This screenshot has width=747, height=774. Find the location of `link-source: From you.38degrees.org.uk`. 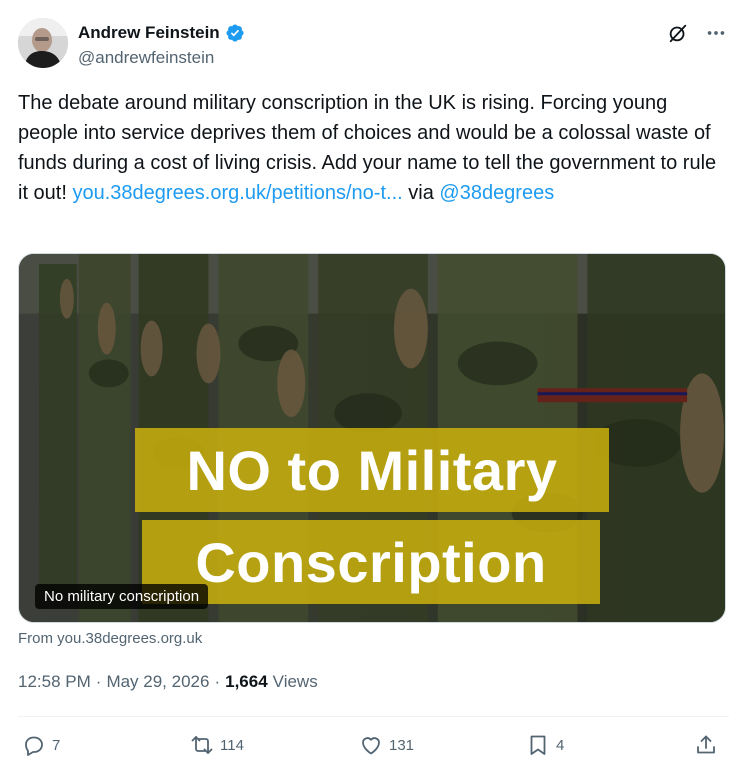

link-source: From you.38degrees.org.uk is located at coordinates (110, 638).